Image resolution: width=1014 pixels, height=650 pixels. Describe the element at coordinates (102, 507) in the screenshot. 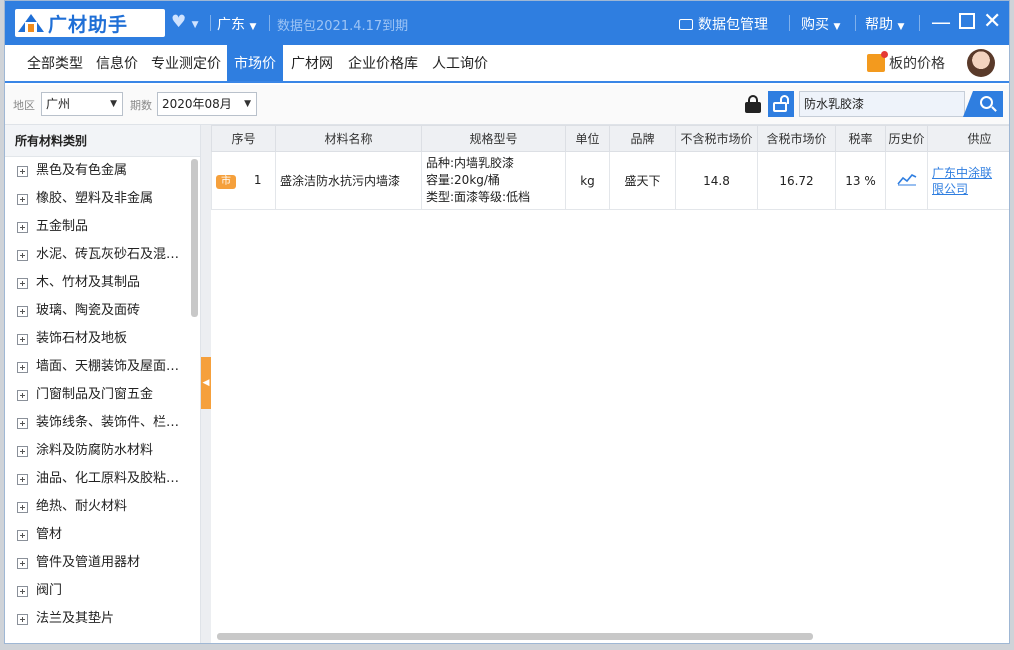

I see `sidebar-category-item: 绝热、耐火材料` at that location.